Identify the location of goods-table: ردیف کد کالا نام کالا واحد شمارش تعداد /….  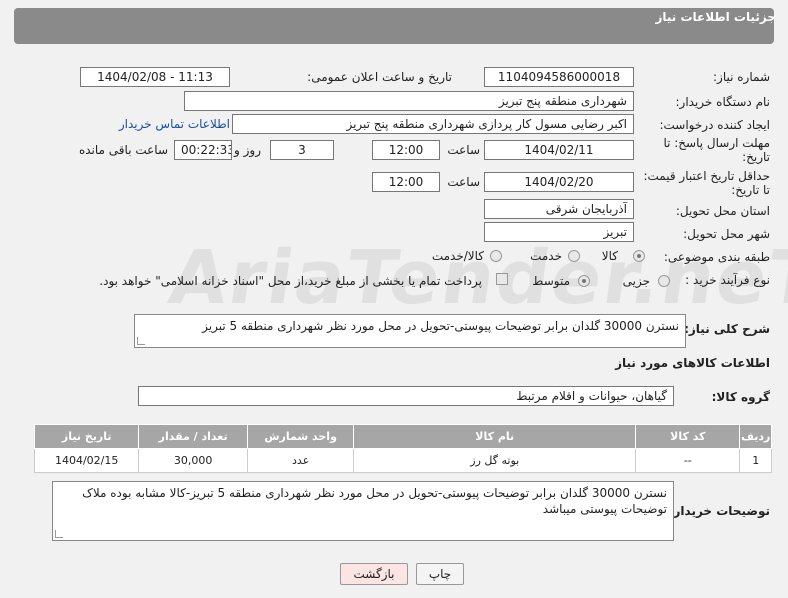
(402, 448).